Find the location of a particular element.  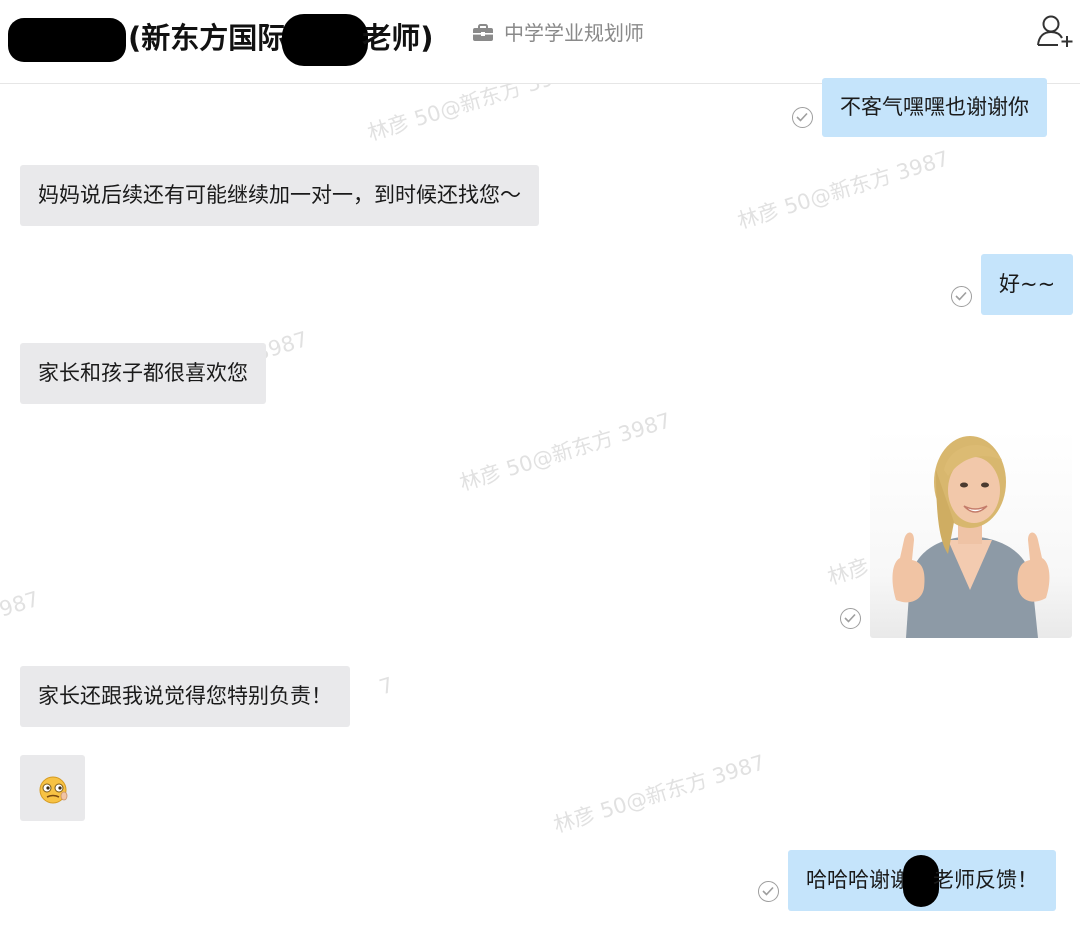

watermark-text: 987 is located at coordinates (21, 604).